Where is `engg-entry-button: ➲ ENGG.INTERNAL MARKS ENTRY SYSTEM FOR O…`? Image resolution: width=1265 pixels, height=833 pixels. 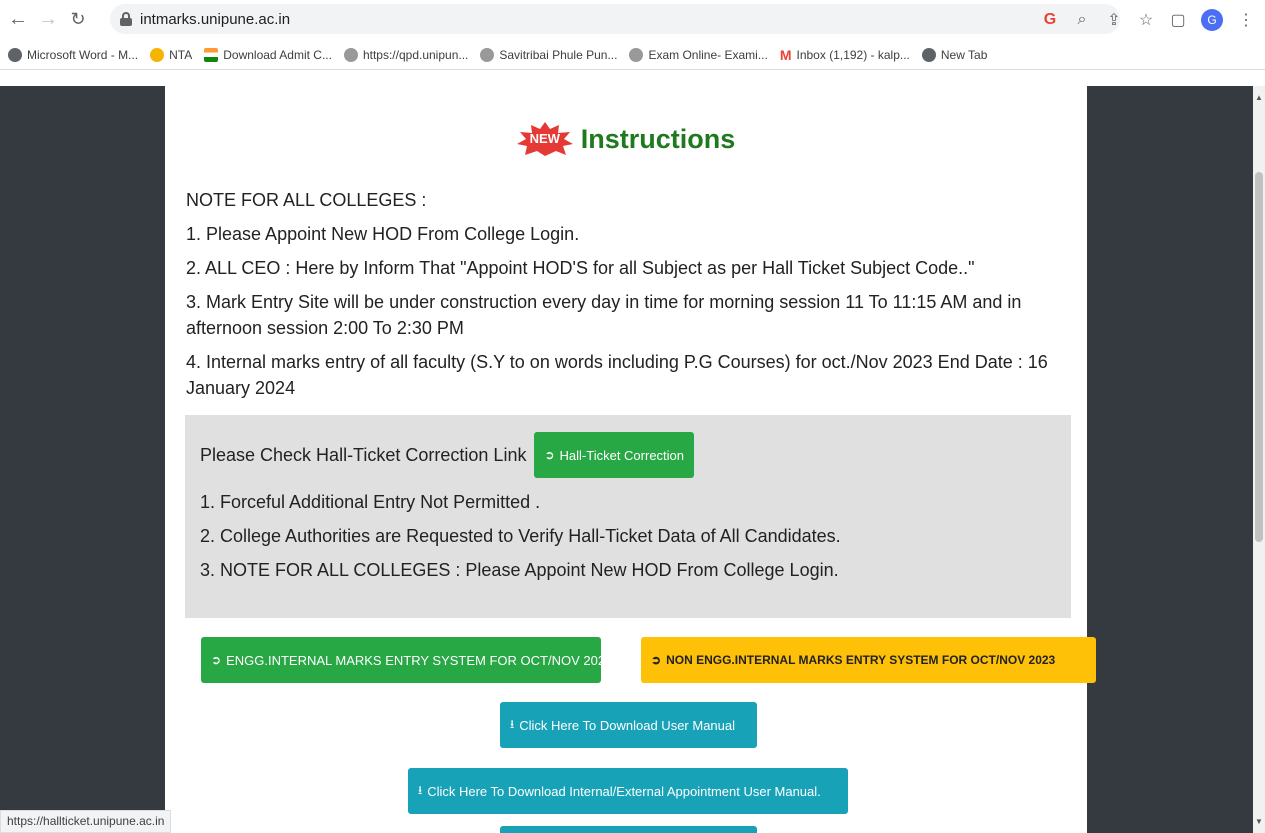 engg-entry-button: ➲ ENGG.INTERNAL MARKS ENTRY SYSTEM FOR O… is located at coordinates (406, 660).